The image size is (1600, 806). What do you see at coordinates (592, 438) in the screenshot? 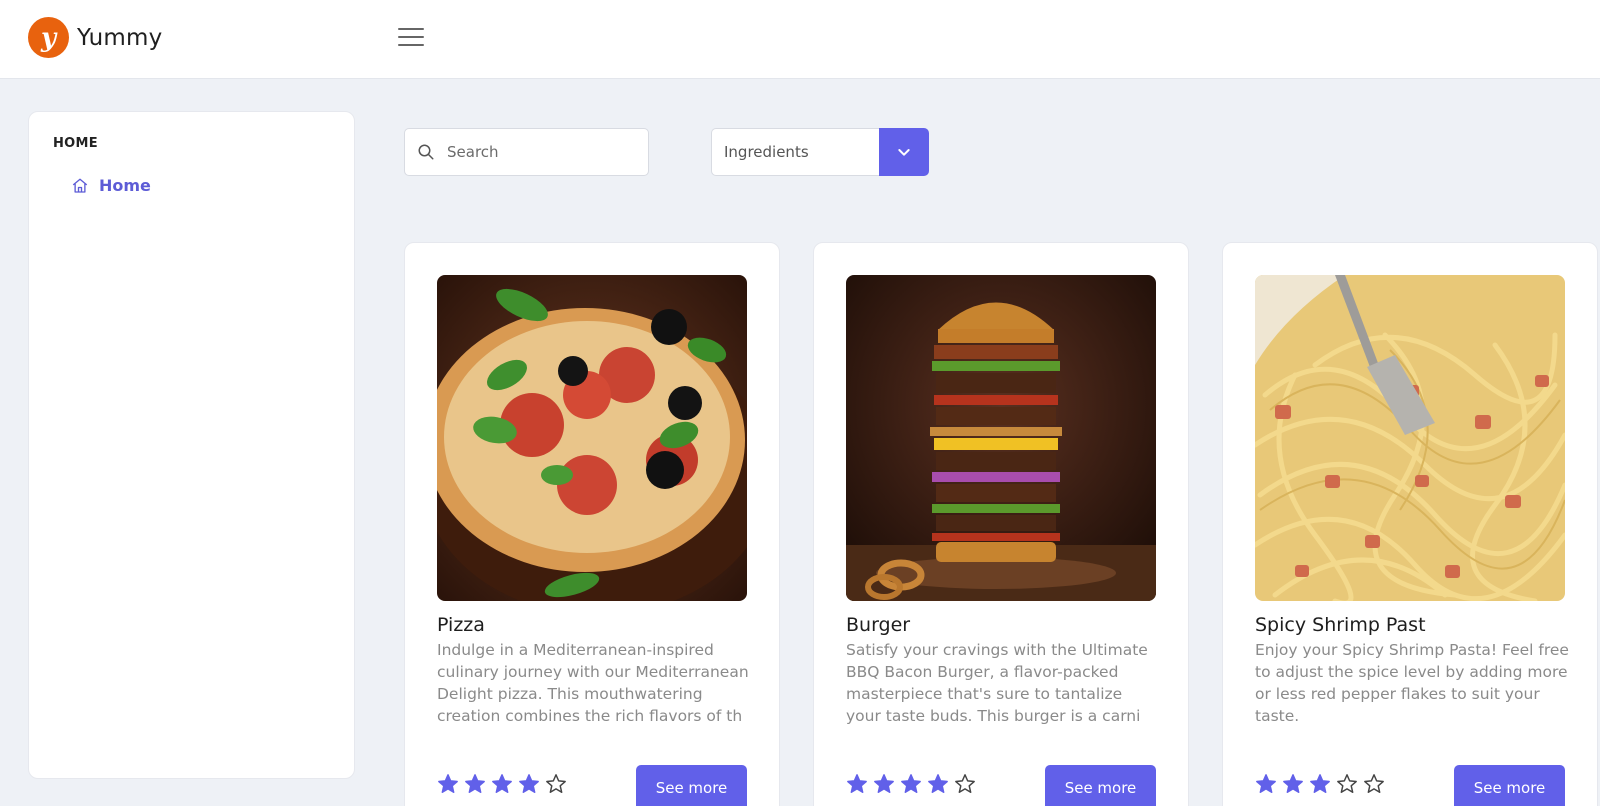
I see `pizza-photo` at bounding box center [592, 438].